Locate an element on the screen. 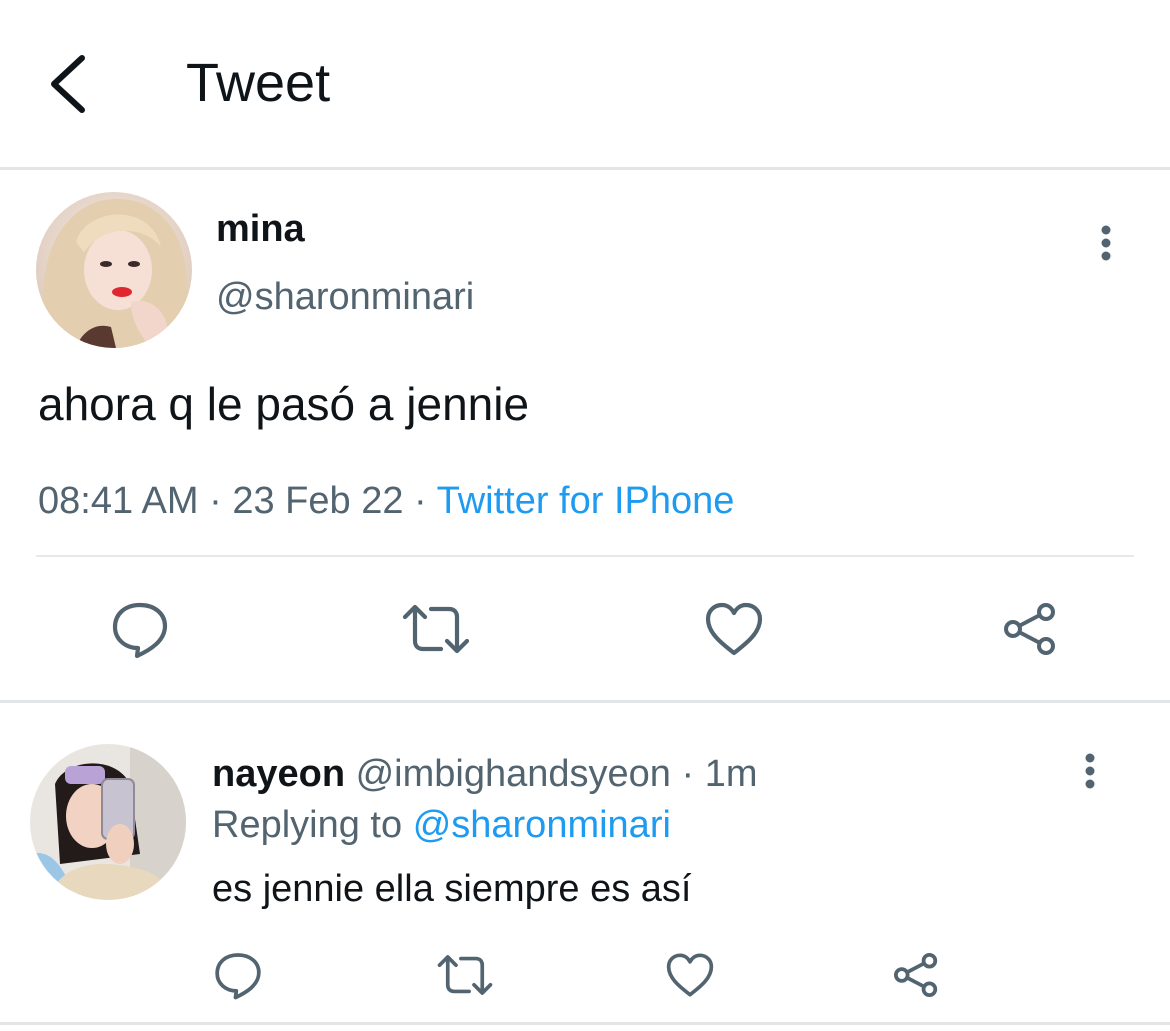 Image resolution: width=1170 pixels, height=1031 pixels. retweet-button is located at coordinates (436, 629).